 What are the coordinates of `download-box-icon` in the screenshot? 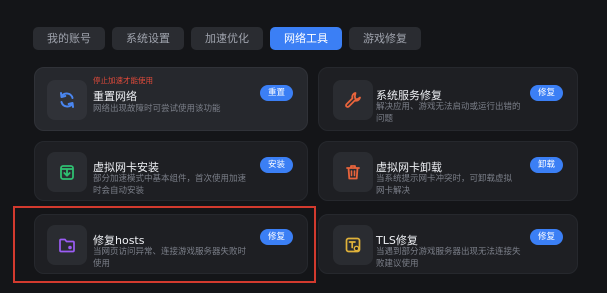 It's located at (67, 172).